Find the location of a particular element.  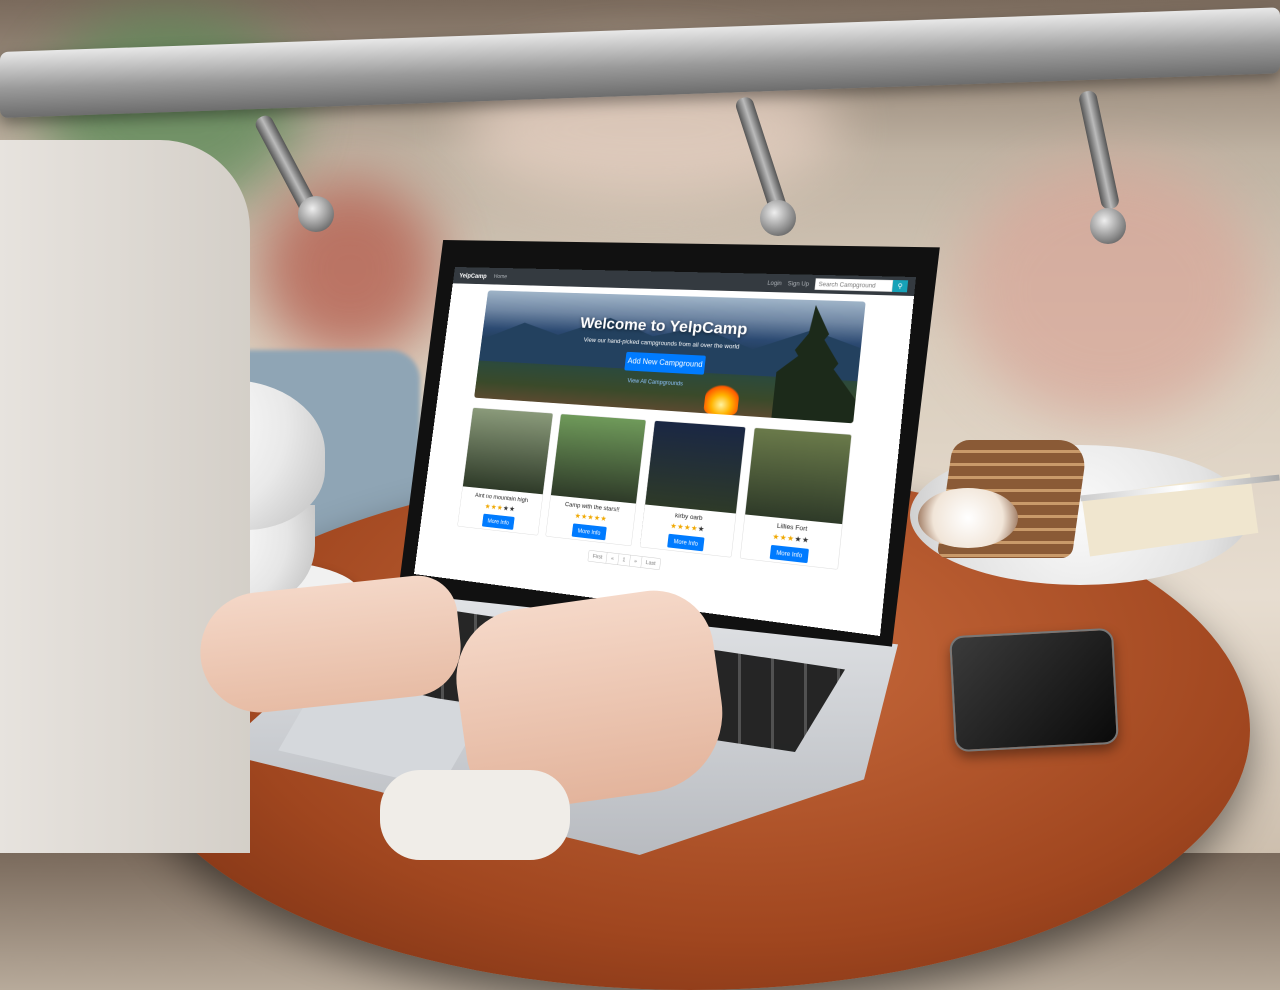

nav-signup-link: Sign Up is located at coordinates (798, 283).